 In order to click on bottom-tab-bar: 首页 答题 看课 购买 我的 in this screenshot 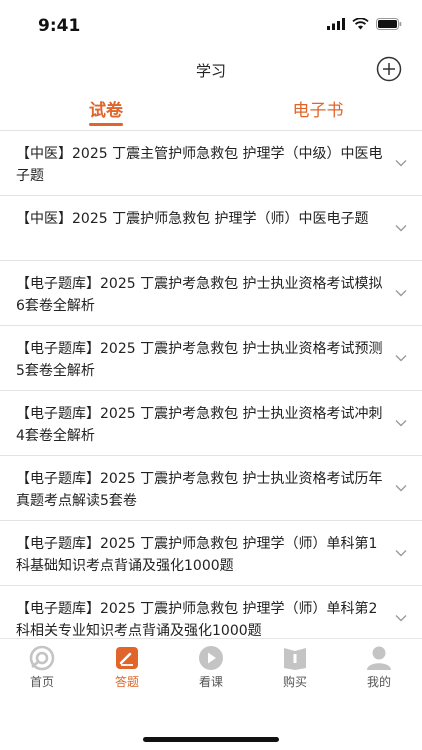, I will do `click(211, 668)`.